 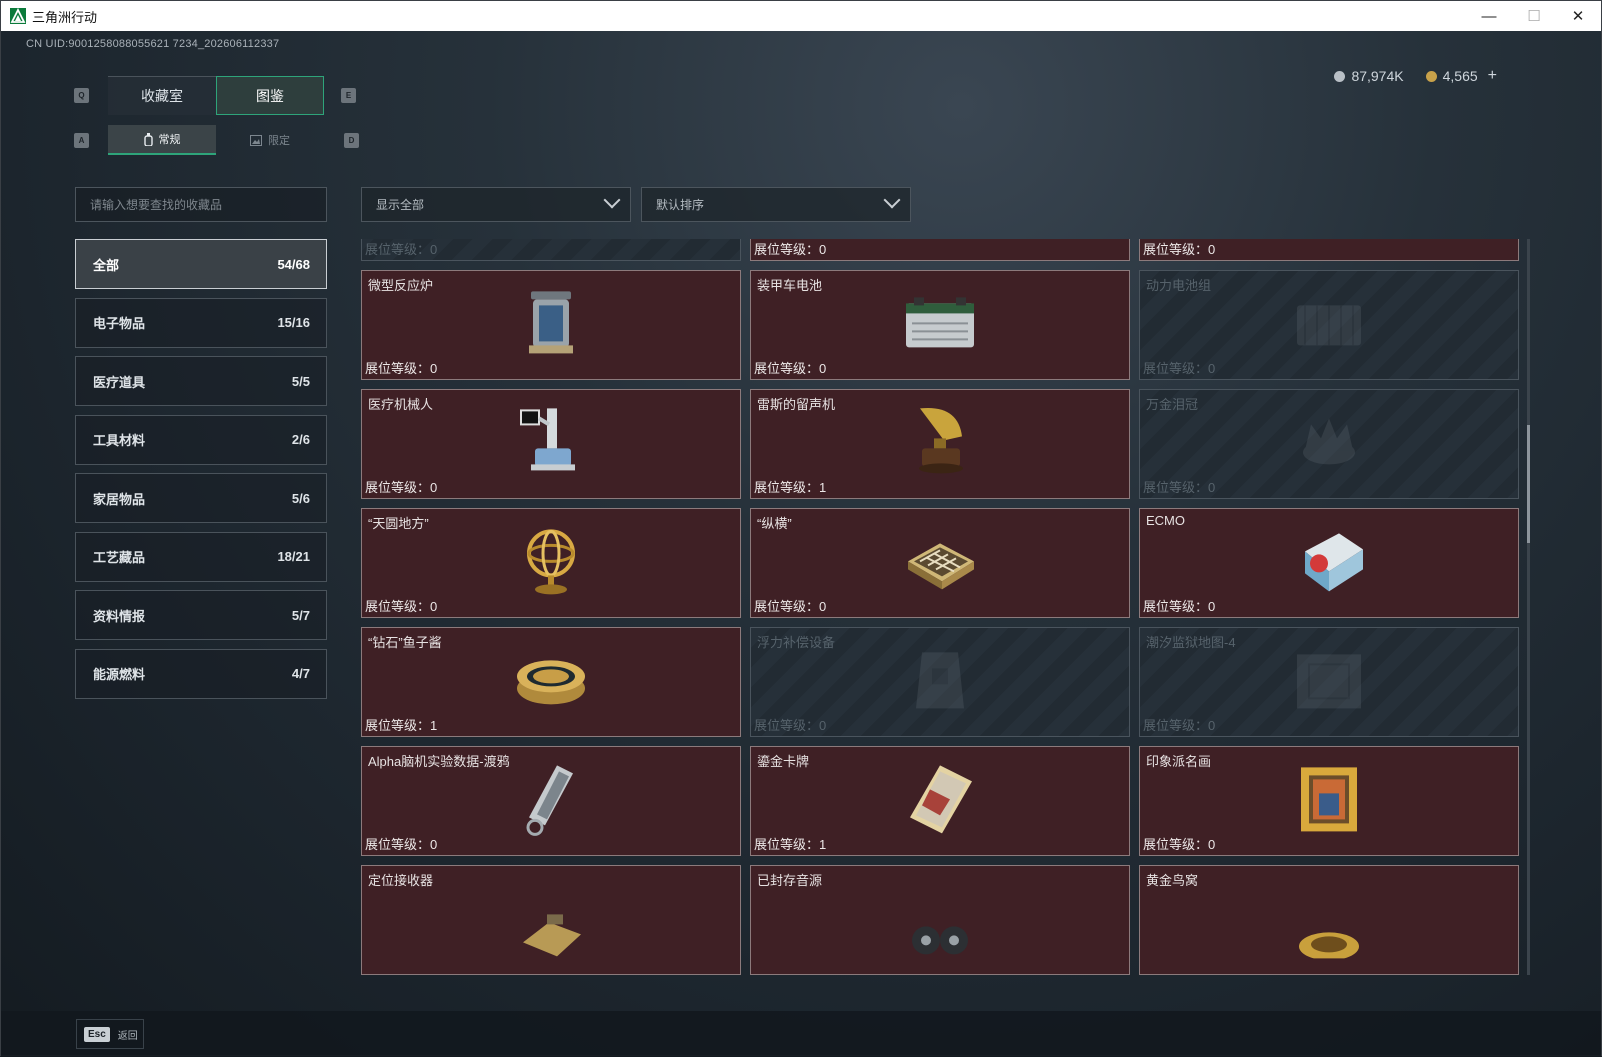 What do you see at coordinates (401, 285) in the screenshot?
I see `item-name: 微型反应炉` at bounding box center [401, 285].